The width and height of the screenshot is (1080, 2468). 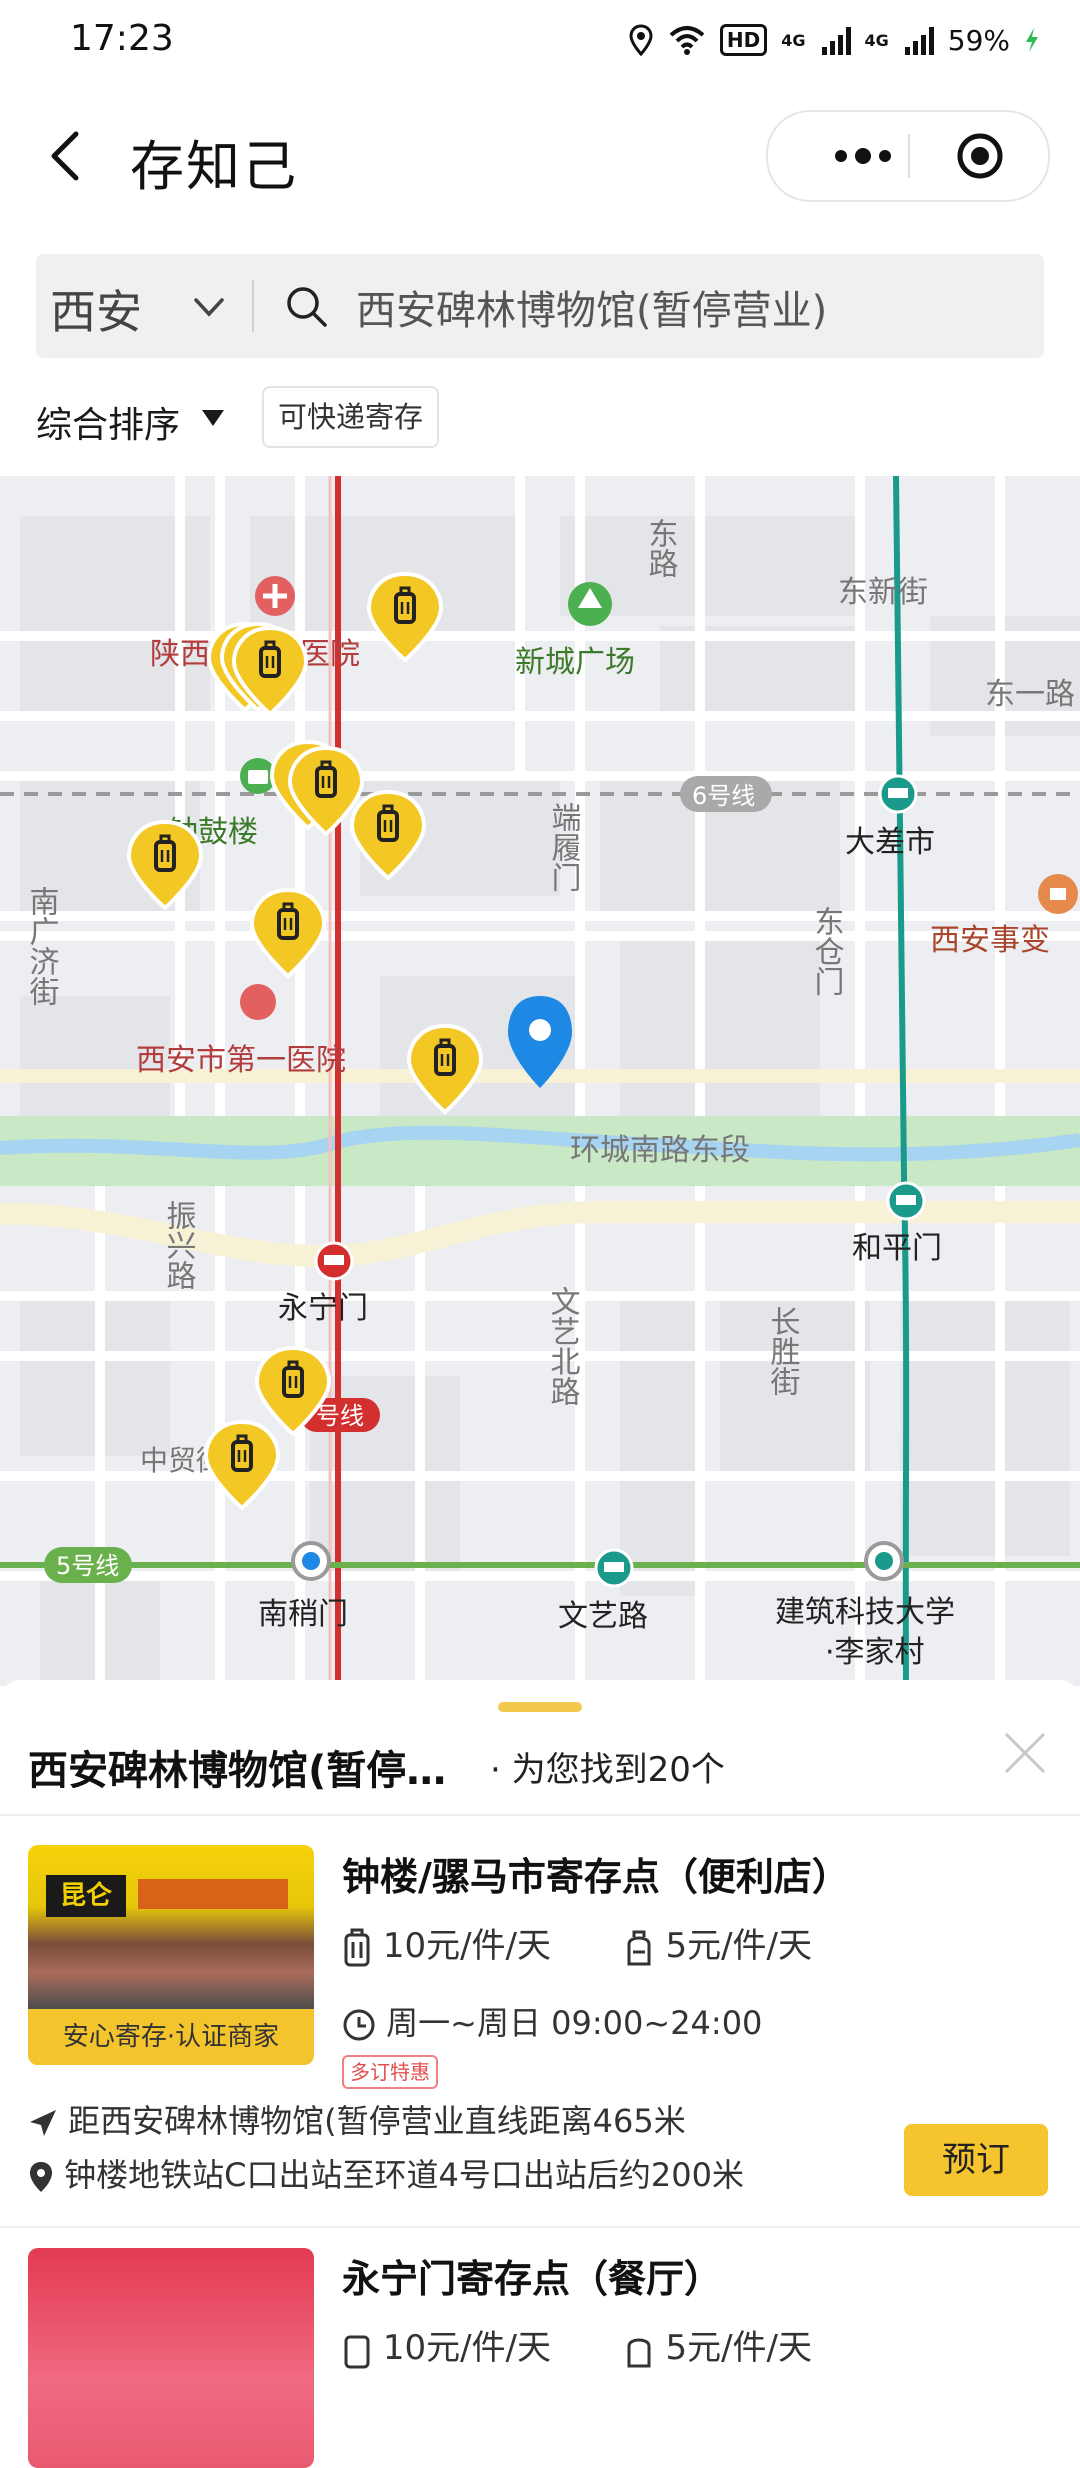 I want to click on search-icon, so click(x=307, y=307).